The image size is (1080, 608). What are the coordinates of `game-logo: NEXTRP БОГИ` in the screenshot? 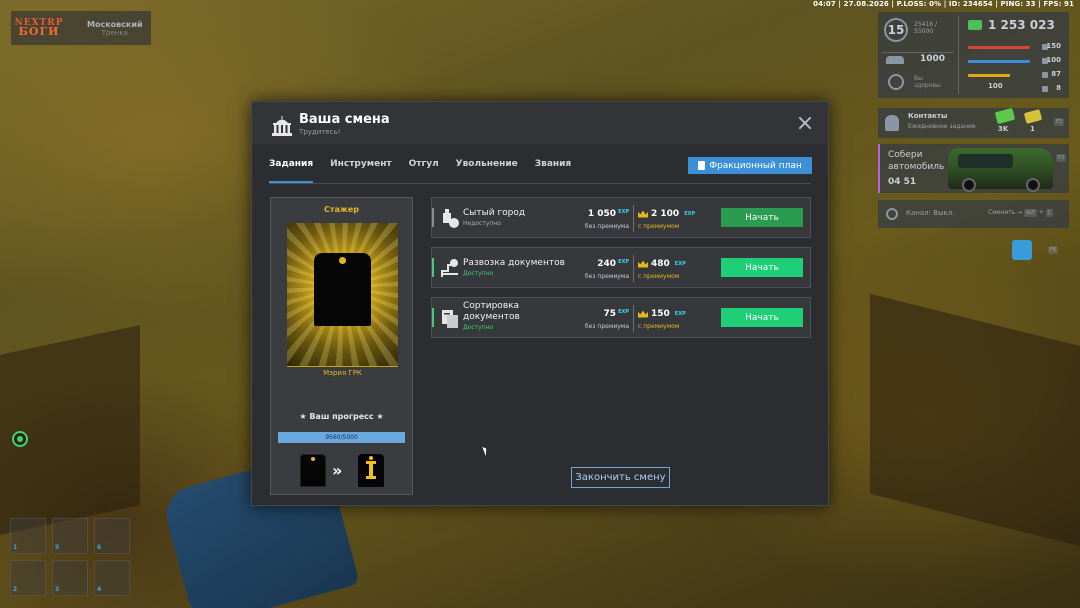 It's located at (39, 28).